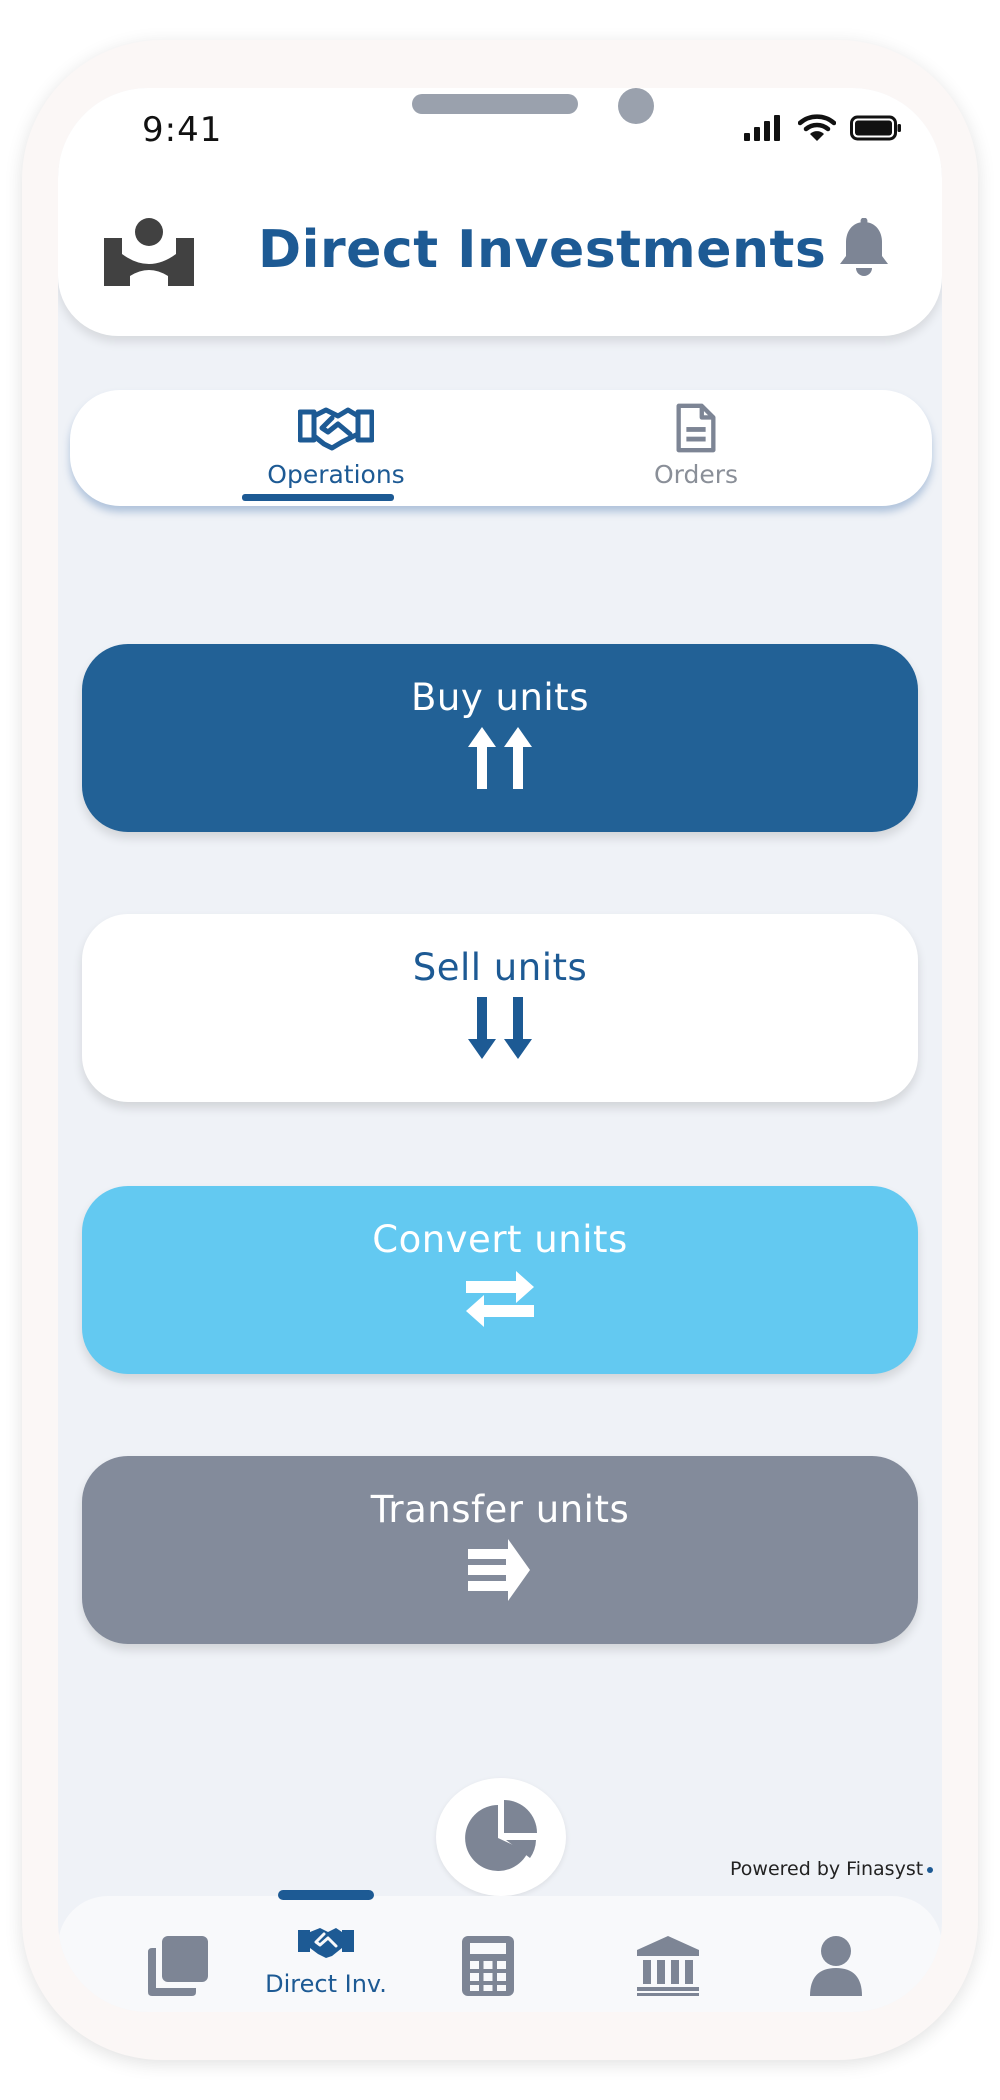 This screenshot has height=2100, width=1000. What do you see at coordinates (636, 106) in the screenshot?
I see `front-camera` at bounding box center [636, 106].